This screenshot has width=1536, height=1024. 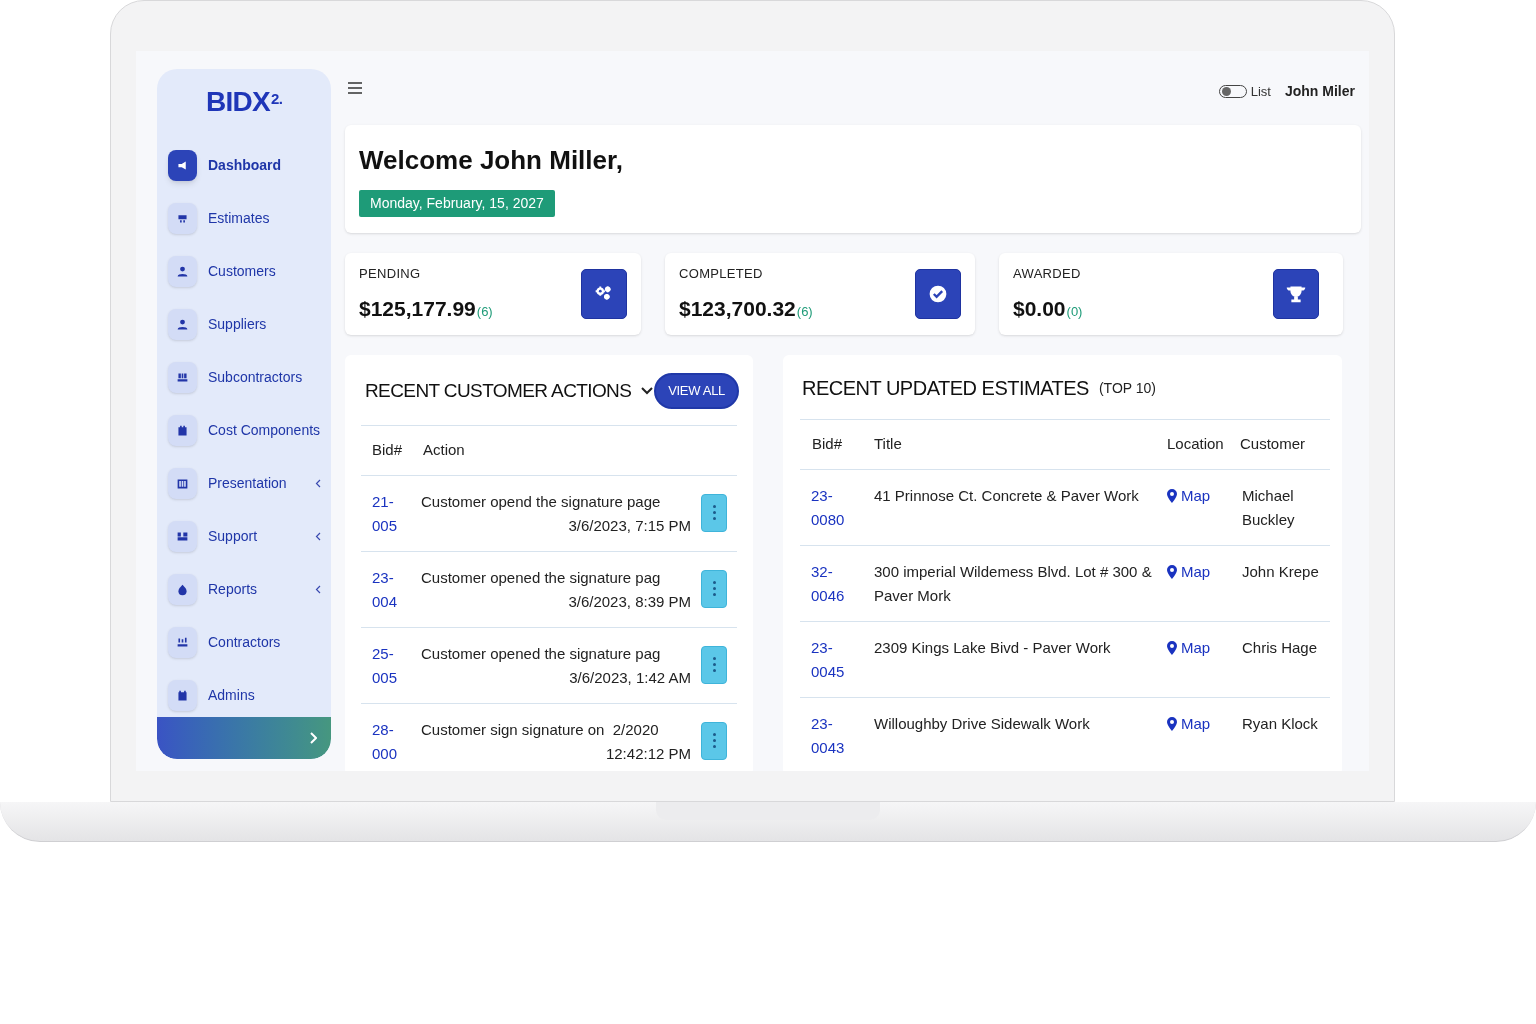 What do you see at coordinates (249, 165) in the screenshot?
I see `sidebar-item: Dashboard` at bounding box center [249, 165].